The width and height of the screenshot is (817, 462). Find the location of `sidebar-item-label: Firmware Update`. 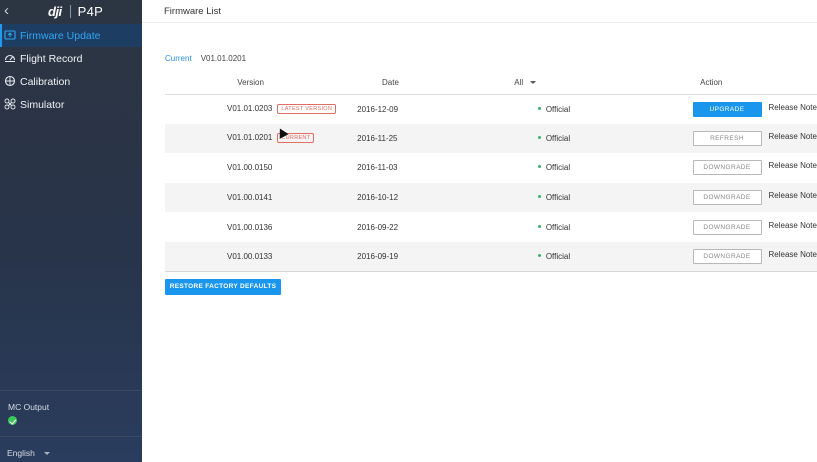

sidebar-item-label: Firmware Update is located at coordinates (60, 35).